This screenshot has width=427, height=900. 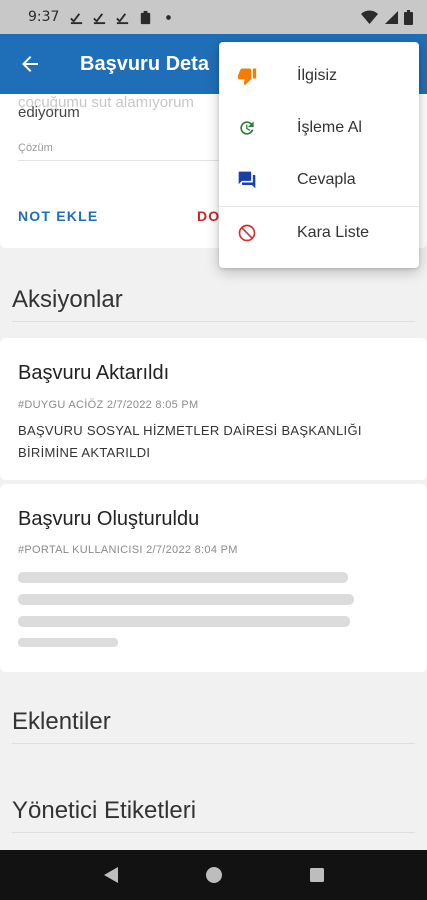 I want to click on thumbs-down-icon, so click(x=258, y=76).